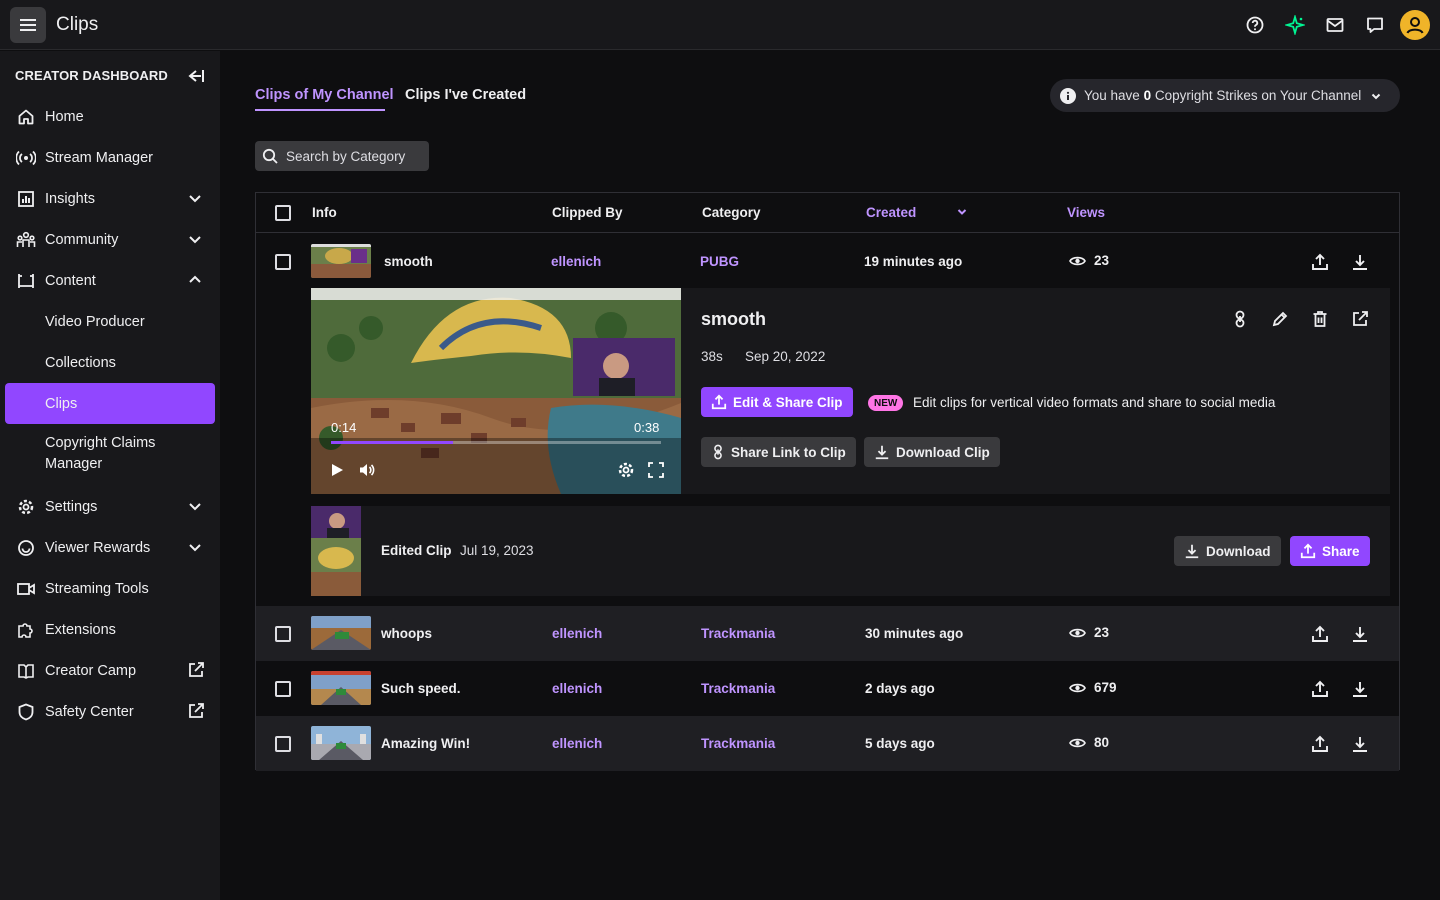 This screenshot has width=1440, height=900. What do you see at coordinates (195, 240) in the screenshot?
I see `chevron-down-icon` at bounding box center [195, 240].